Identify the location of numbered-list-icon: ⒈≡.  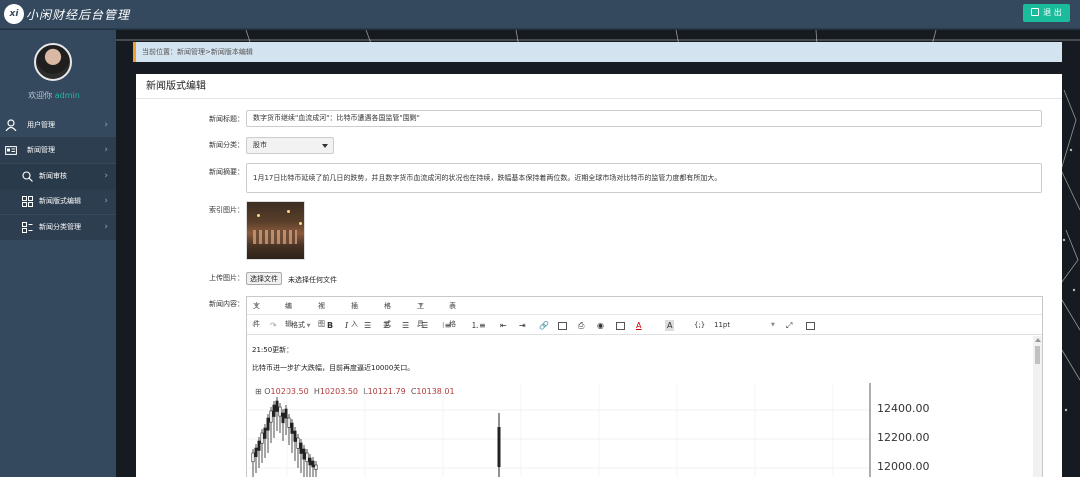
(478, 325).